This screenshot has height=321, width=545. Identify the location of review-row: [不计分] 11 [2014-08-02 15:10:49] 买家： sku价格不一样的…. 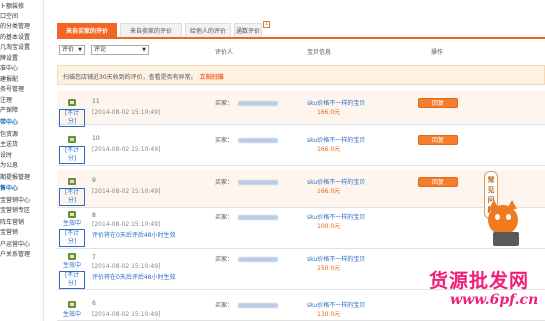
(301, 109).